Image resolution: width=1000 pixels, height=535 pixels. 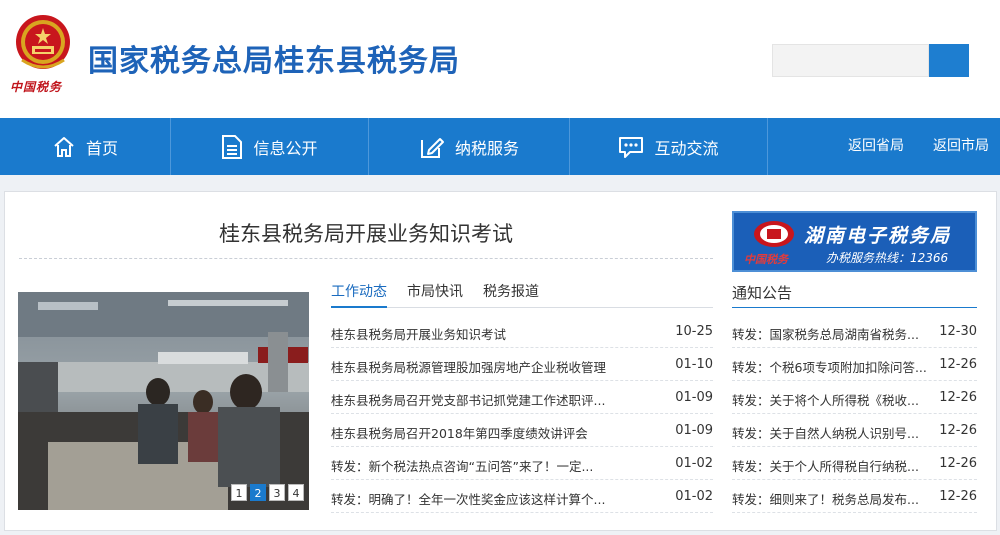 I want to click on pager-page-3: 3, so click(x=277, y=492).